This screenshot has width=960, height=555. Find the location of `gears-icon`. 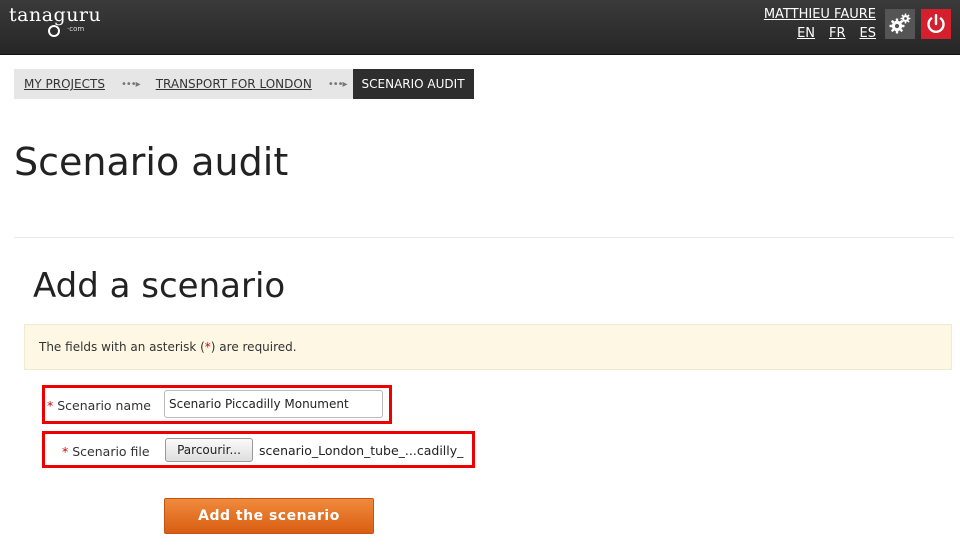

gears-icon is located at coordinates (900, 23).